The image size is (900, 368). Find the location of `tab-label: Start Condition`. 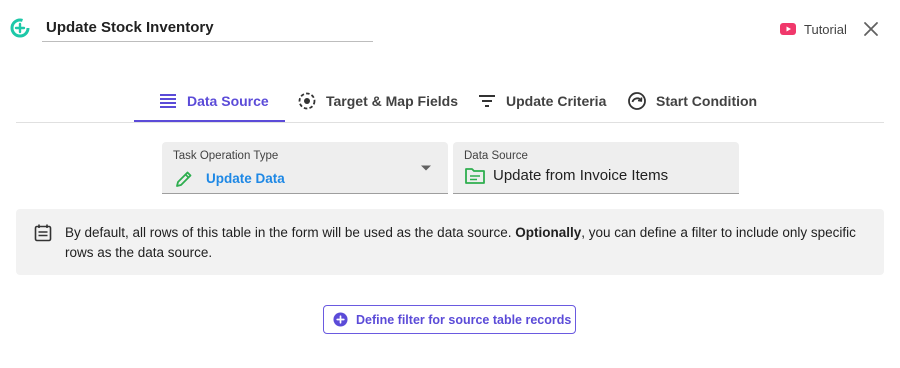

tab-label: Start Condition is located at coordinates (707, 101).